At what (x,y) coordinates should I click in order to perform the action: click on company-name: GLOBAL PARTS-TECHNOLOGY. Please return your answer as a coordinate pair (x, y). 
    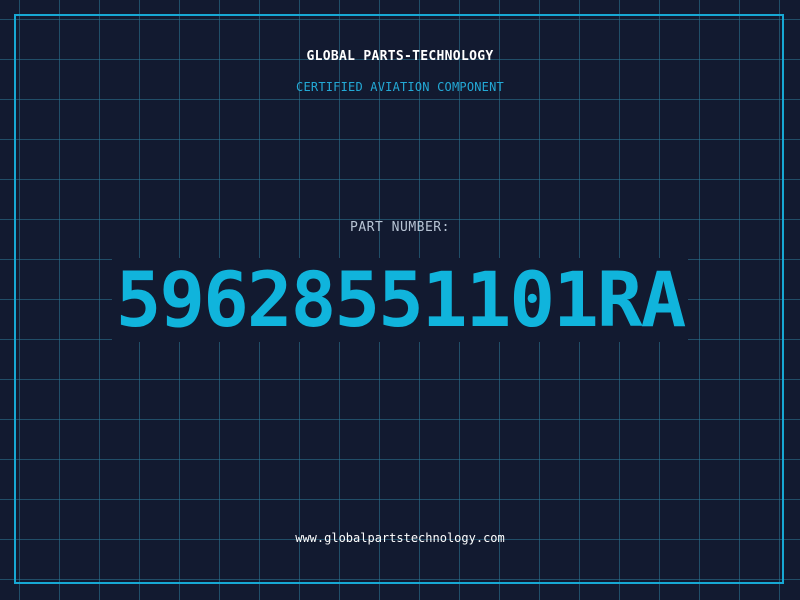
    Looking at the image, I should click on (400, 56).